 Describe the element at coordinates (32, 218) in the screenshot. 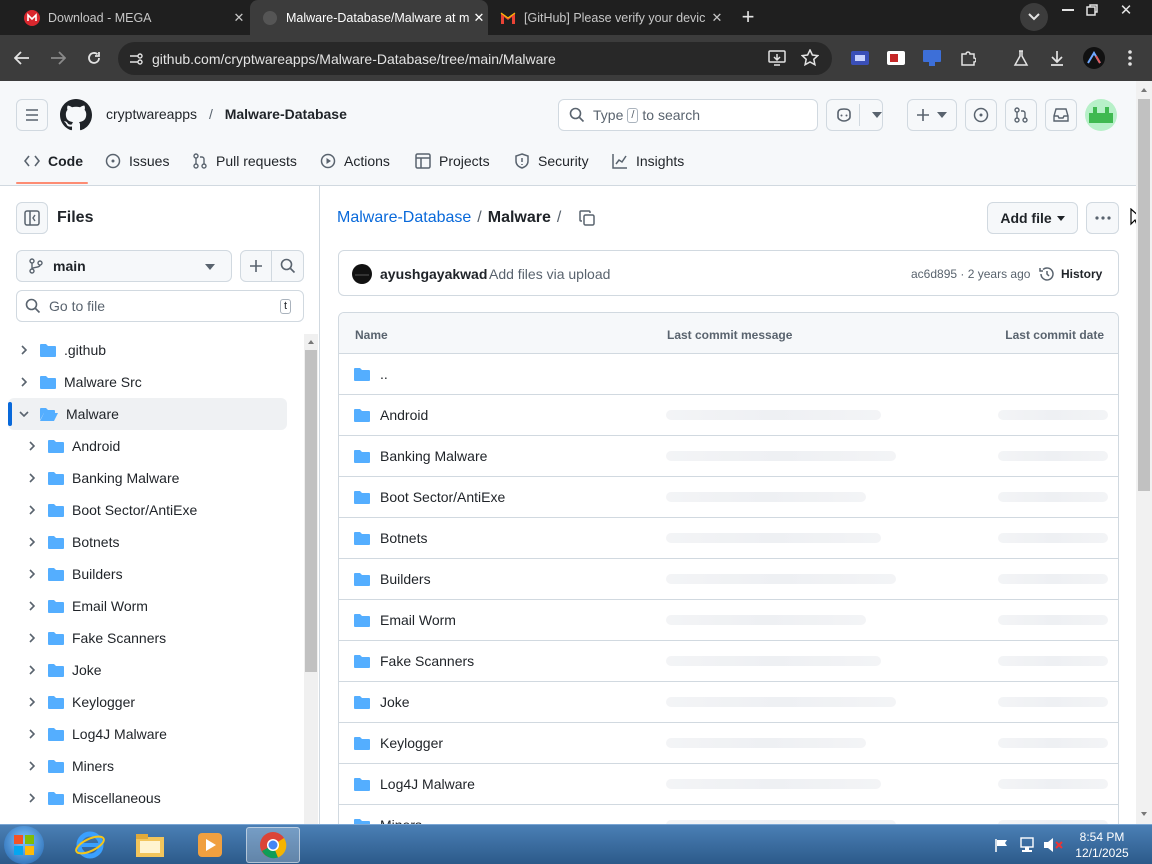

I see `collapse-sidebar-button` at that location.